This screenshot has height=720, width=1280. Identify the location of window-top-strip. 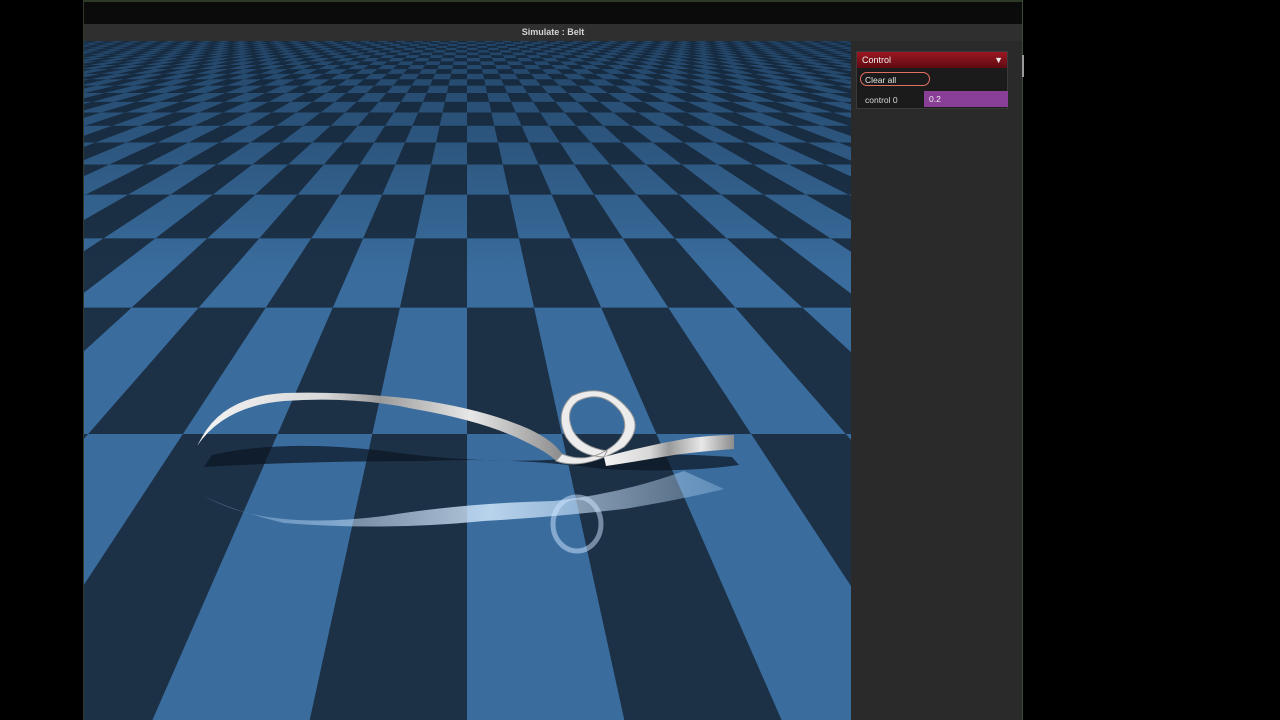
(553, 12).